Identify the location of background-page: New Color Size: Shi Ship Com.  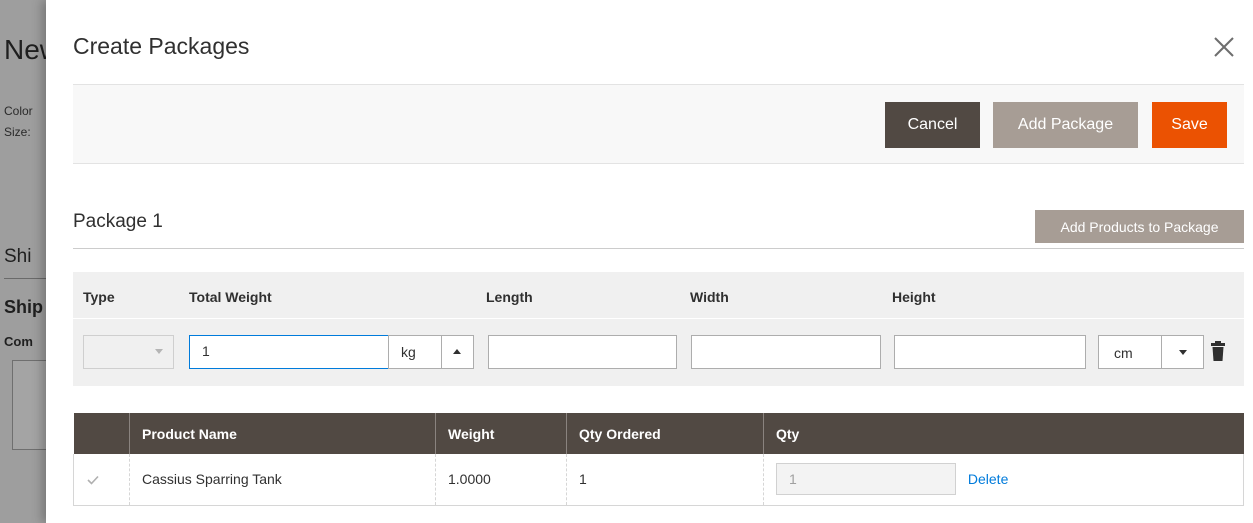
(23, 261).